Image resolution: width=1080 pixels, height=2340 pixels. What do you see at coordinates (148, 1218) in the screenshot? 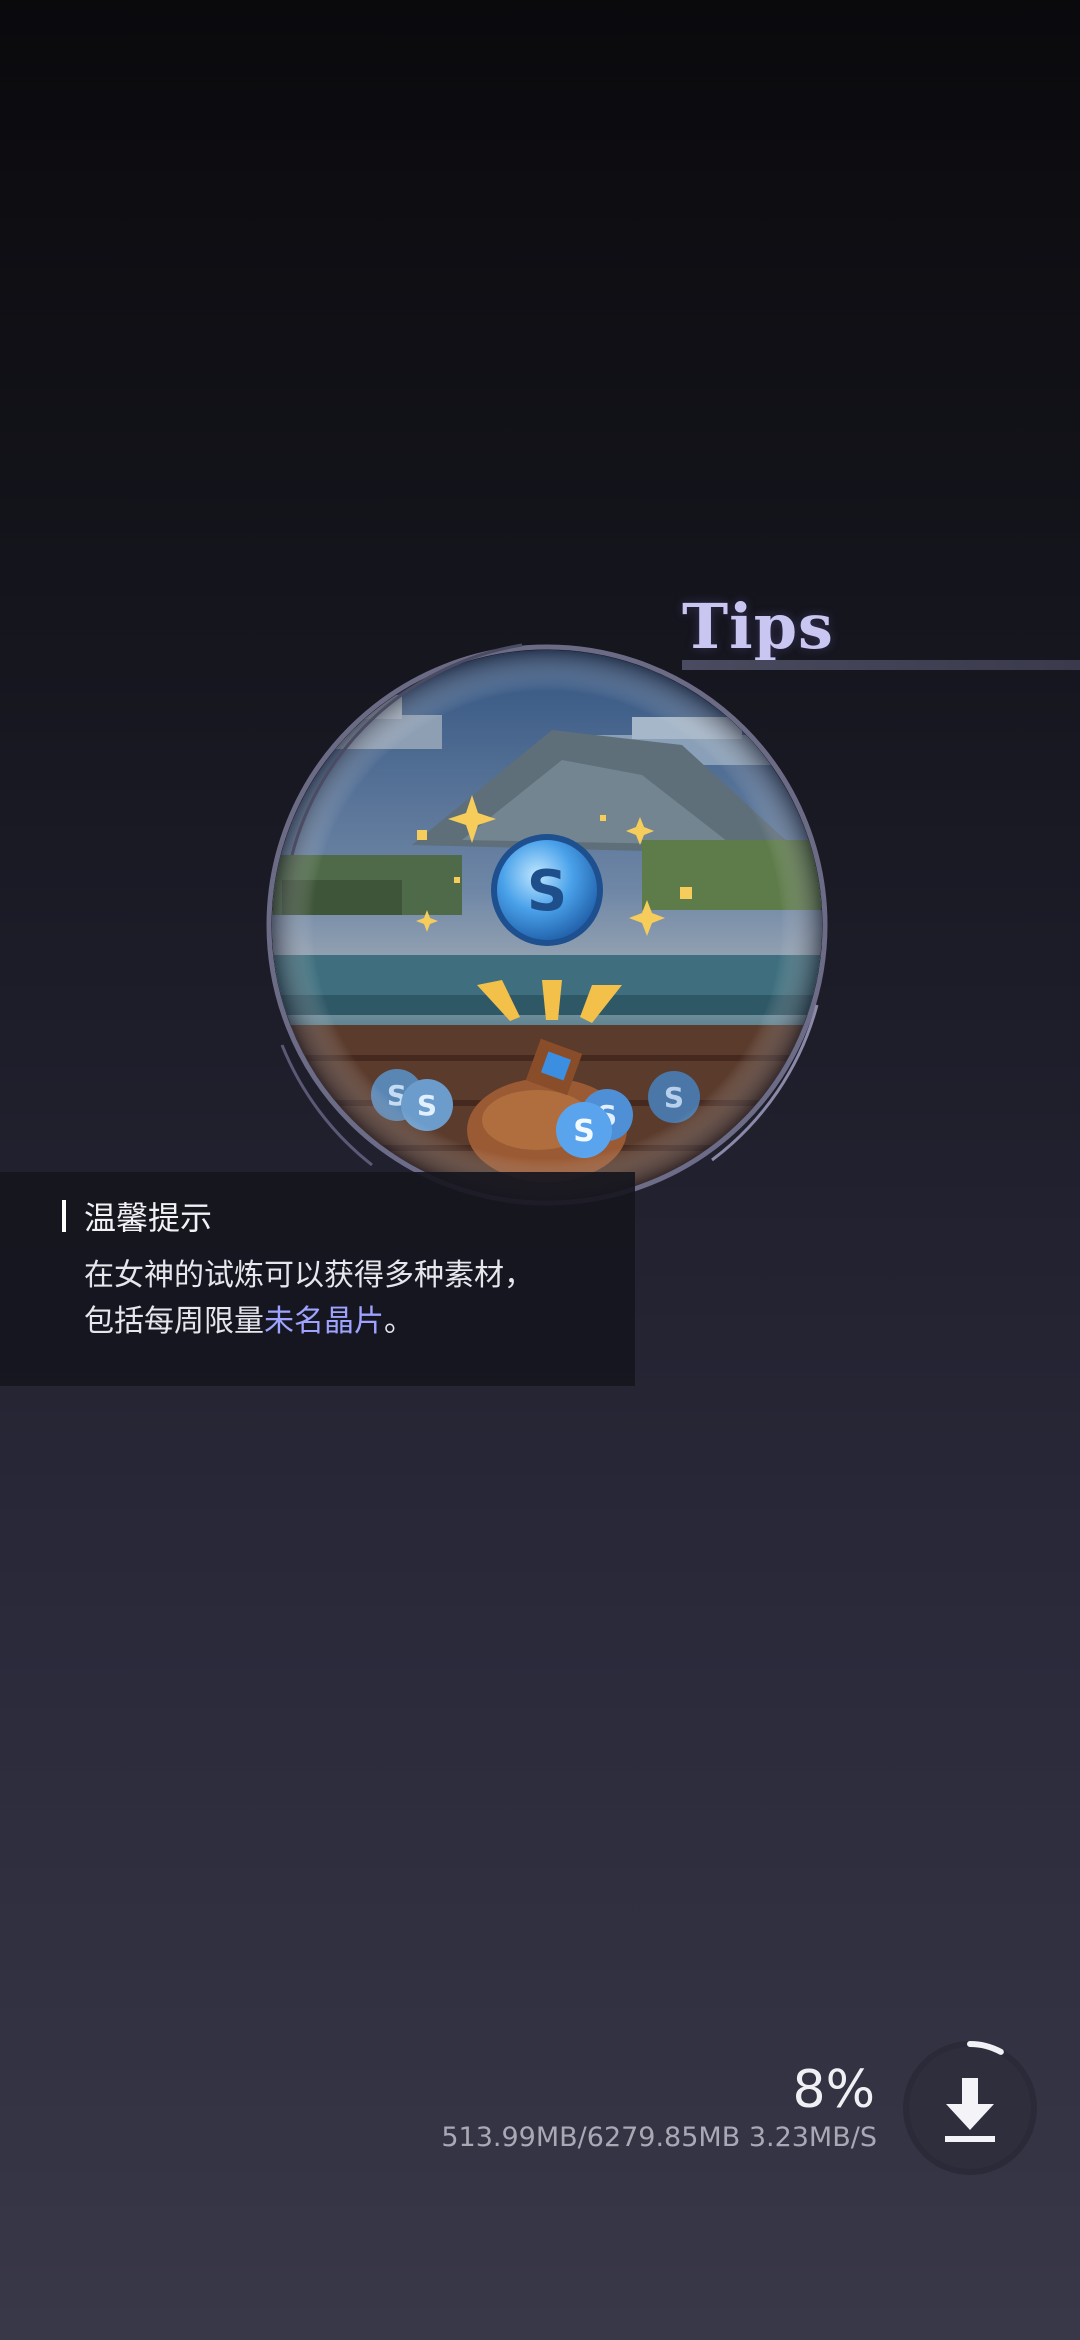
I see `tip-heading-text: 温馨提示` at bounding box center [148, 1218].